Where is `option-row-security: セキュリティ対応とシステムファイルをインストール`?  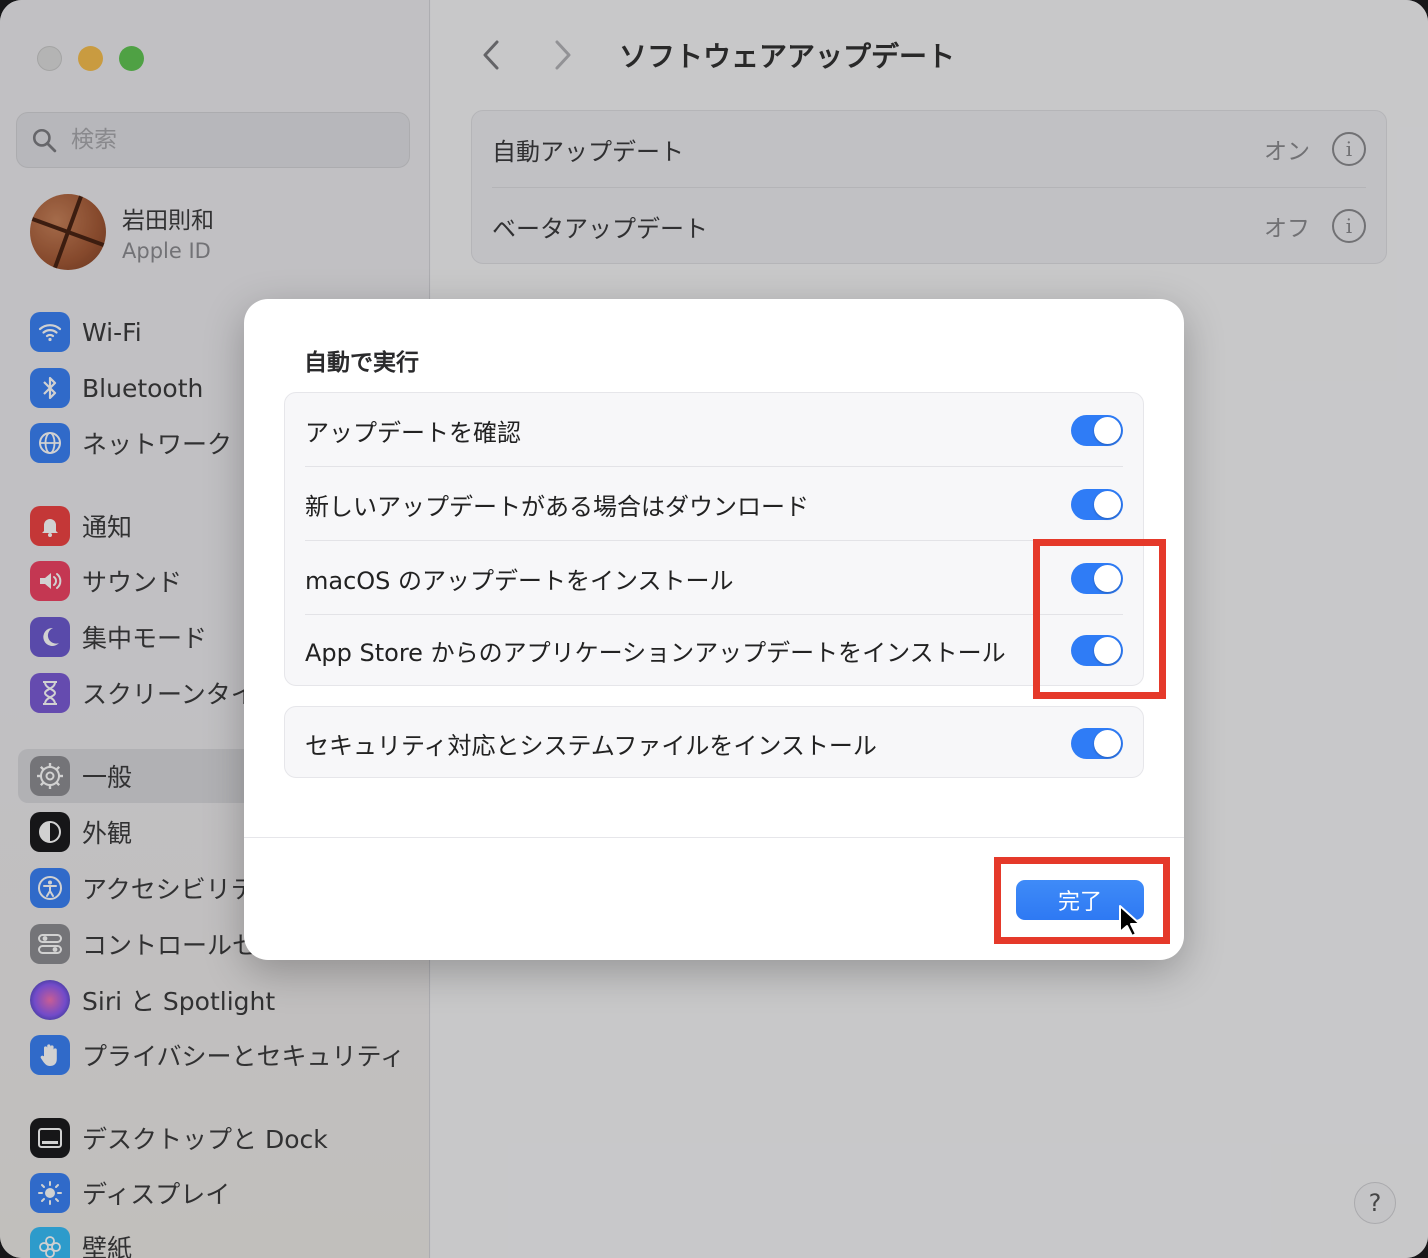
option-row-security: セキュリティ対応とシステムファイルをインストール is located at coordinates (714, 743).